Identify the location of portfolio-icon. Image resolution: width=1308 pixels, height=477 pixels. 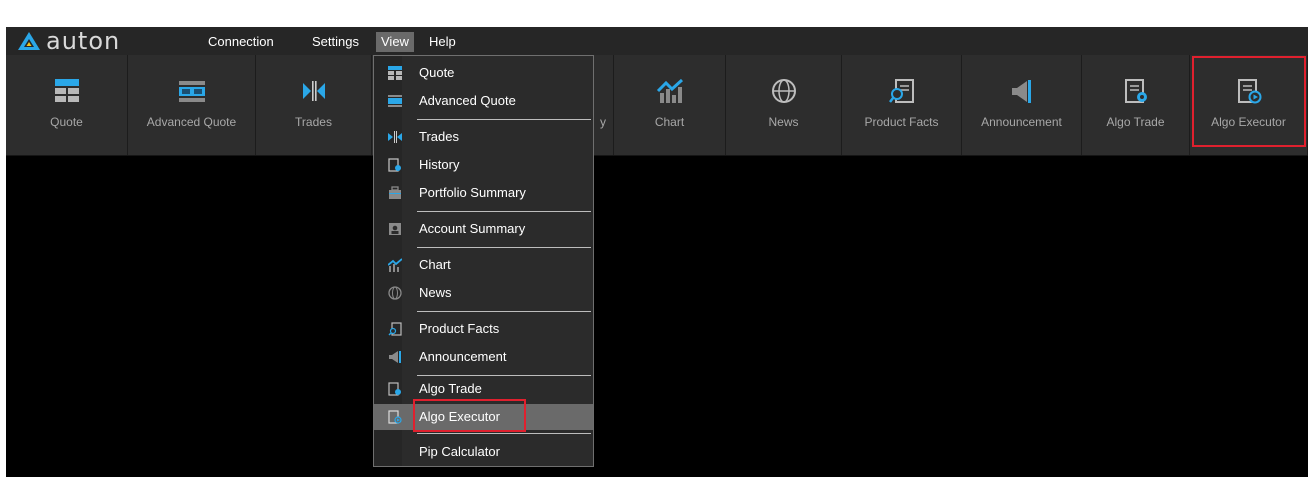
(395, 192).